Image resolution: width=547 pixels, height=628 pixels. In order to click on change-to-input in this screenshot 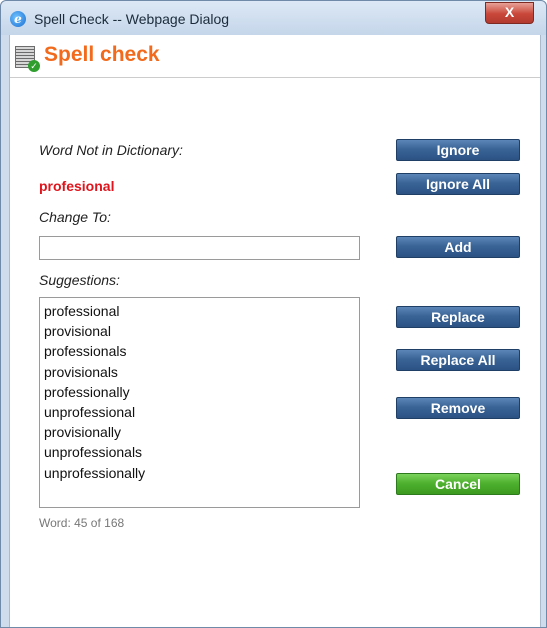, I will do `click(199, 248)`.